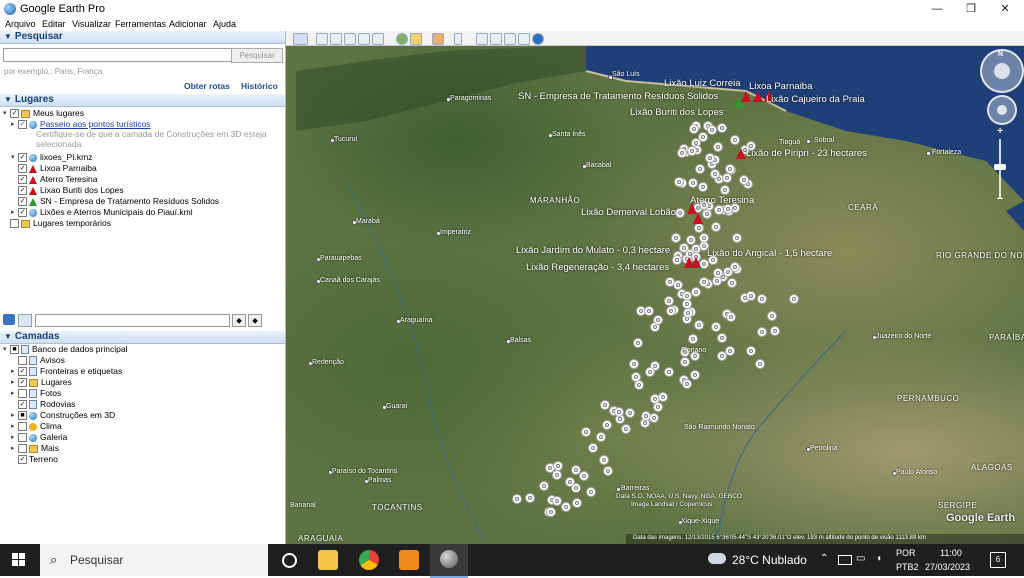 This screenshot has width=1024, height=578. I want to click on placemark-label: Lixão Jardim do Mulato - 0,3 hectare, so click(593, 250).